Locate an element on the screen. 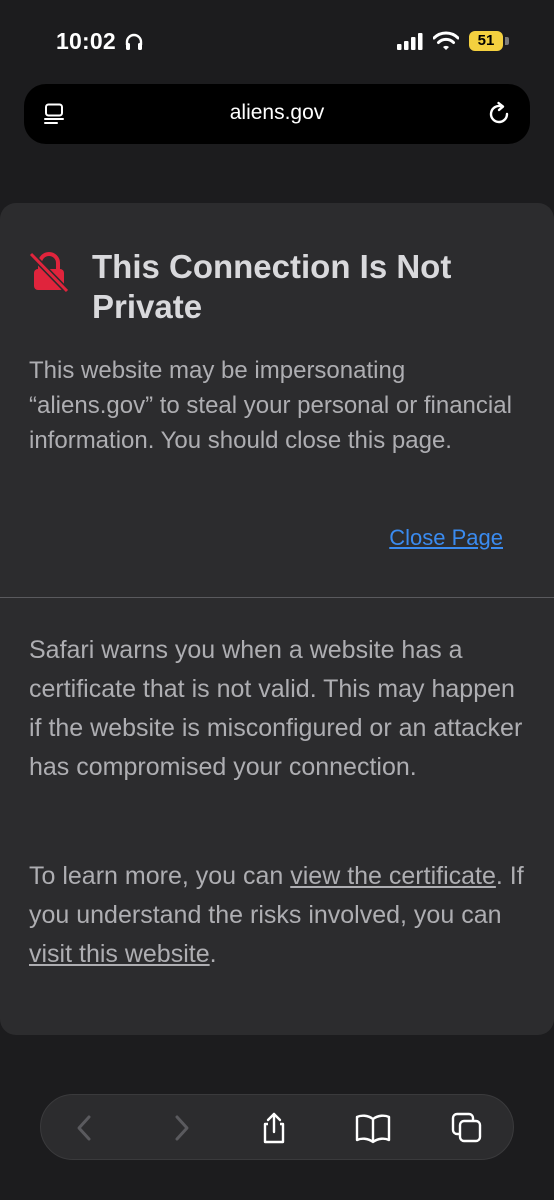 The image size is (554, 1200). divider is located at coordinates (277, 597).